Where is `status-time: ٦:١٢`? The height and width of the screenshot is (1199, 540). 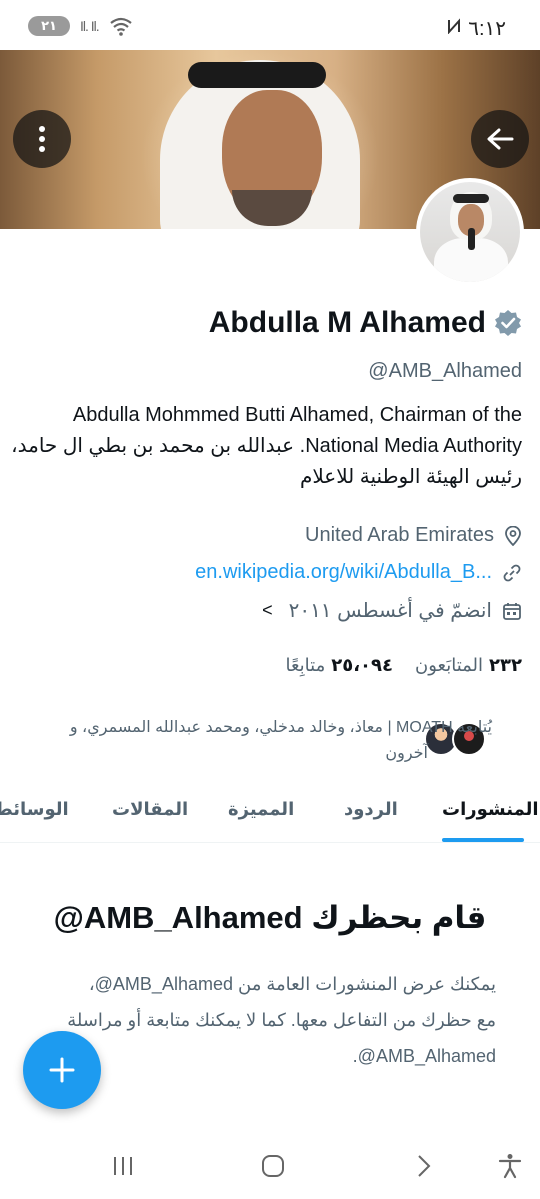 status-time: ٦:١٢ is located at coordinates (487, 29).